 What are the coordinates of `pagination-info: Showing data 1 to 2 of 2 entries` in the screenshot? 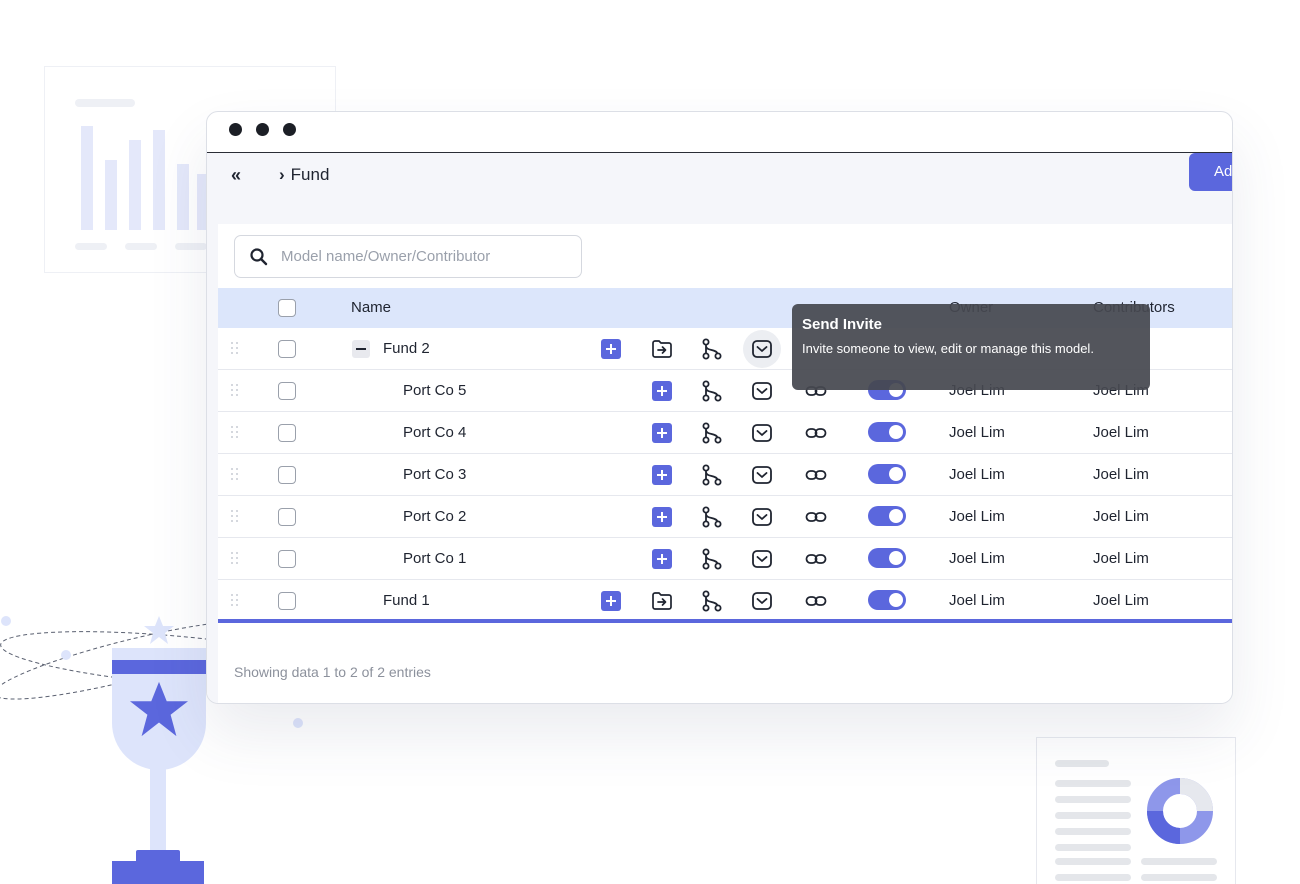 It's located at (332, 672).